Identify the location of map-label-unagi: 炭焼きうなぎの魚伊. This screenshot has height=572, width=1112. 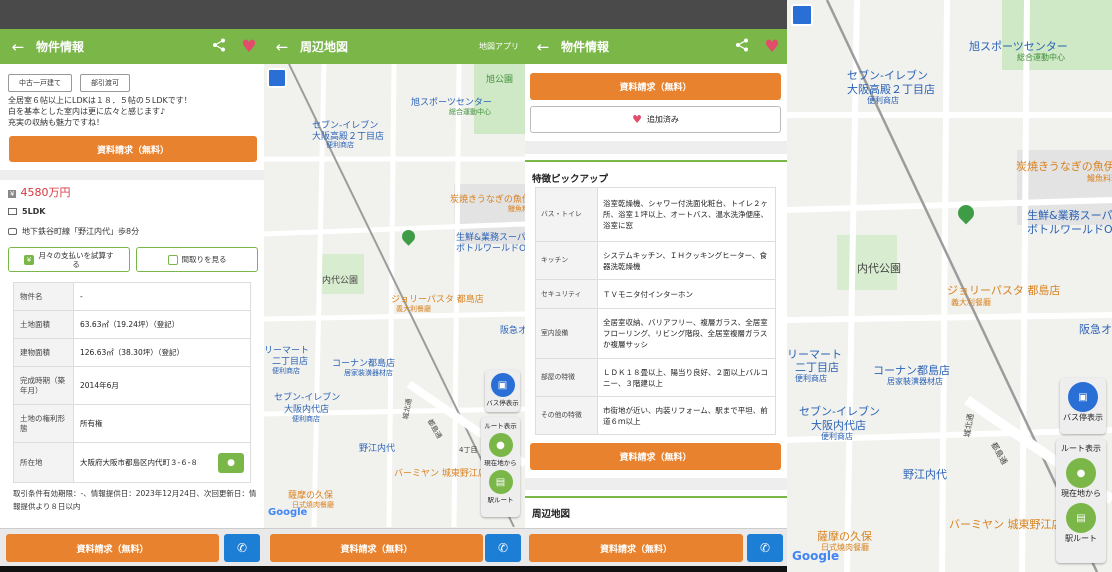
(1064, 166).